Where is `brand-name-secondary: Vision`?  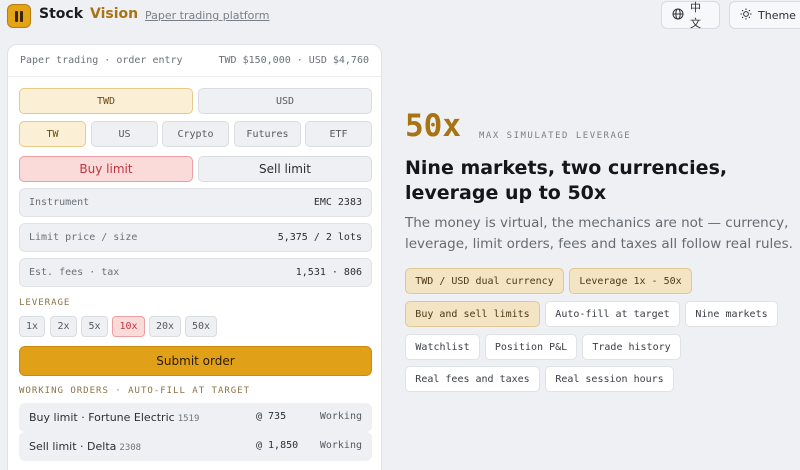 brand-name-secondary: Vision is located at coordinates (114, 14).